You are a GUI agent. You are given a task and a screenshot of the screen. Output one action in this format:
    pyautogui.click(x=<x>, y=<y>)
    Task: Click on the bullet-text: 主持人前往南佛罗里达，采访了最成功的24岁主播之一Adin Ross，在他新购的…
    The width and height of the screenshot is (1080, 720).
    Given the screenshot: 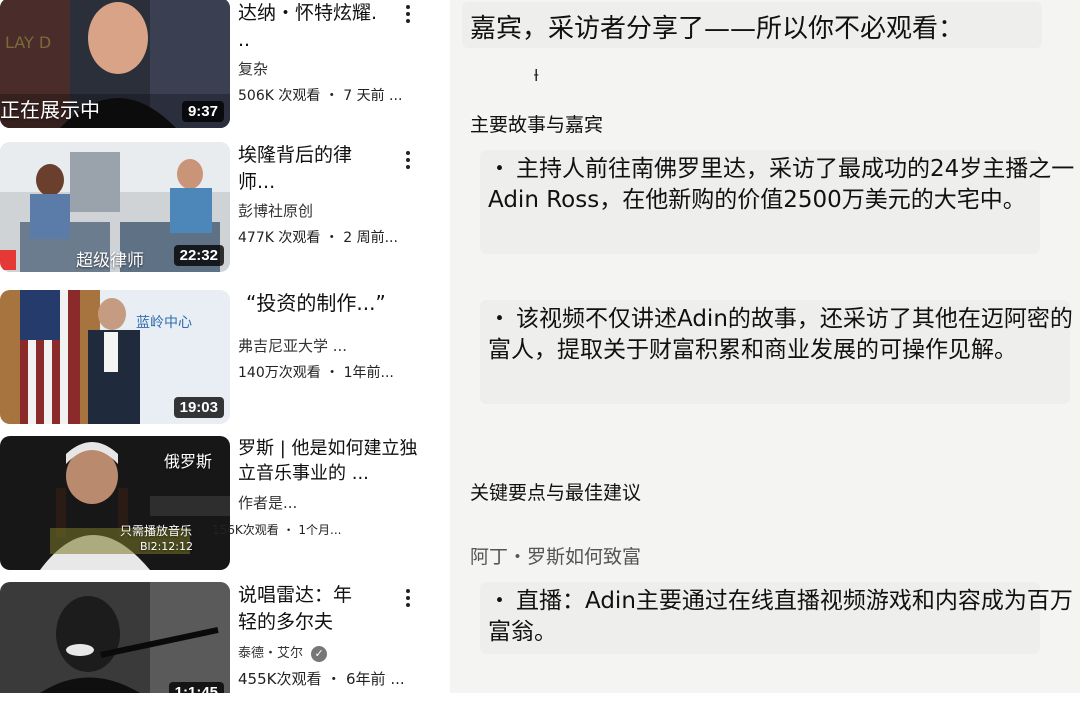 What is the action you would take?
    pyautogui.click(x=781, y=184)
    